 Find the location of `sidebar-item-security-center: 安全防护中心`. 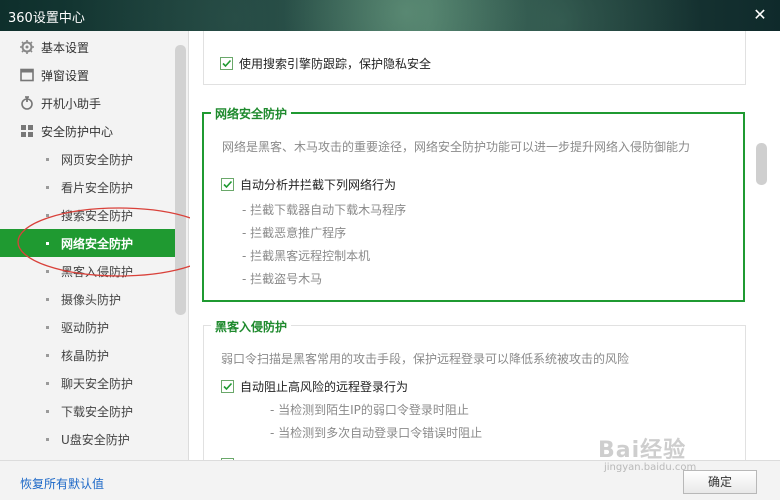

sidebar-item-security-center: 安全防护中心 is located at coordinates (94, 131).